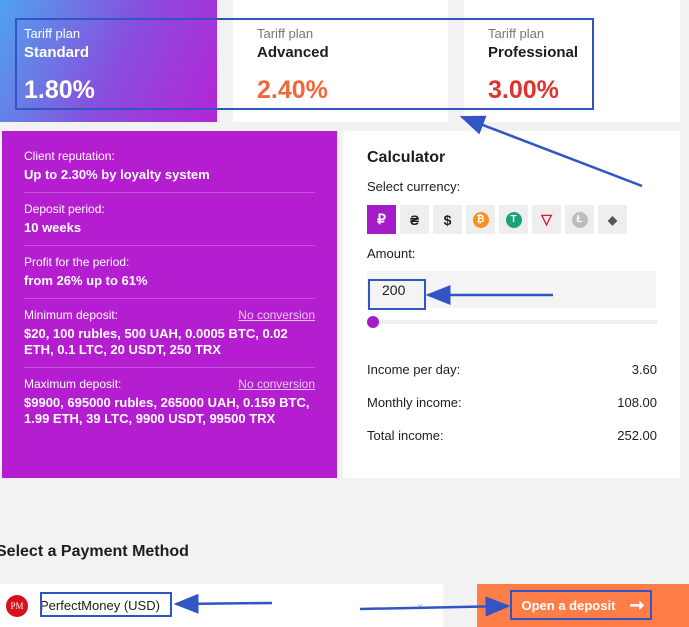  I want to click on litecoin-icon: Ł, so click(579, 219).